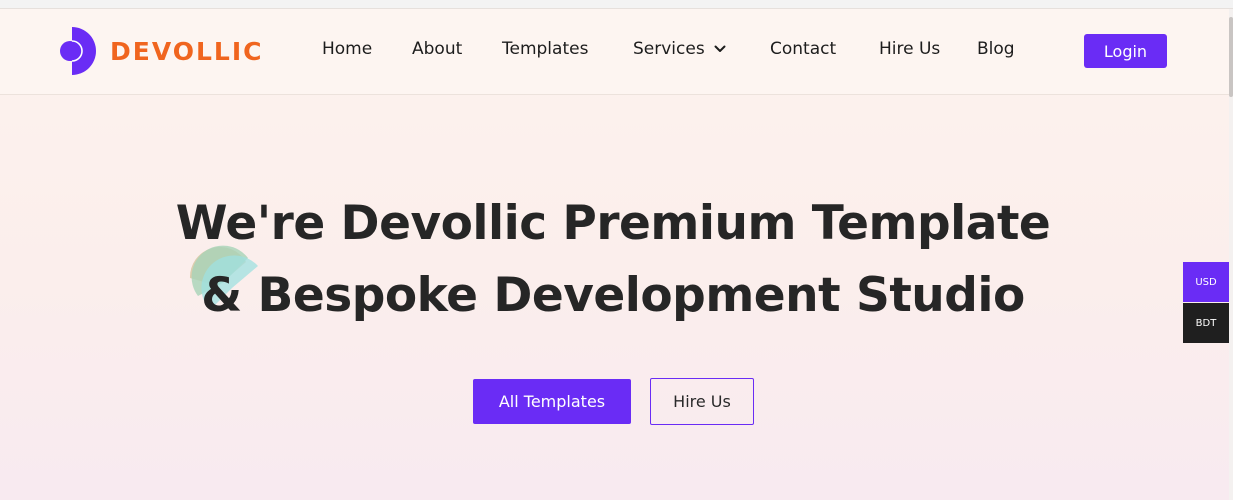  What do you see at coordinates (669, 49) in the screenshot?
I see `nav-services-label: Services` at bounding box center [669, 49].